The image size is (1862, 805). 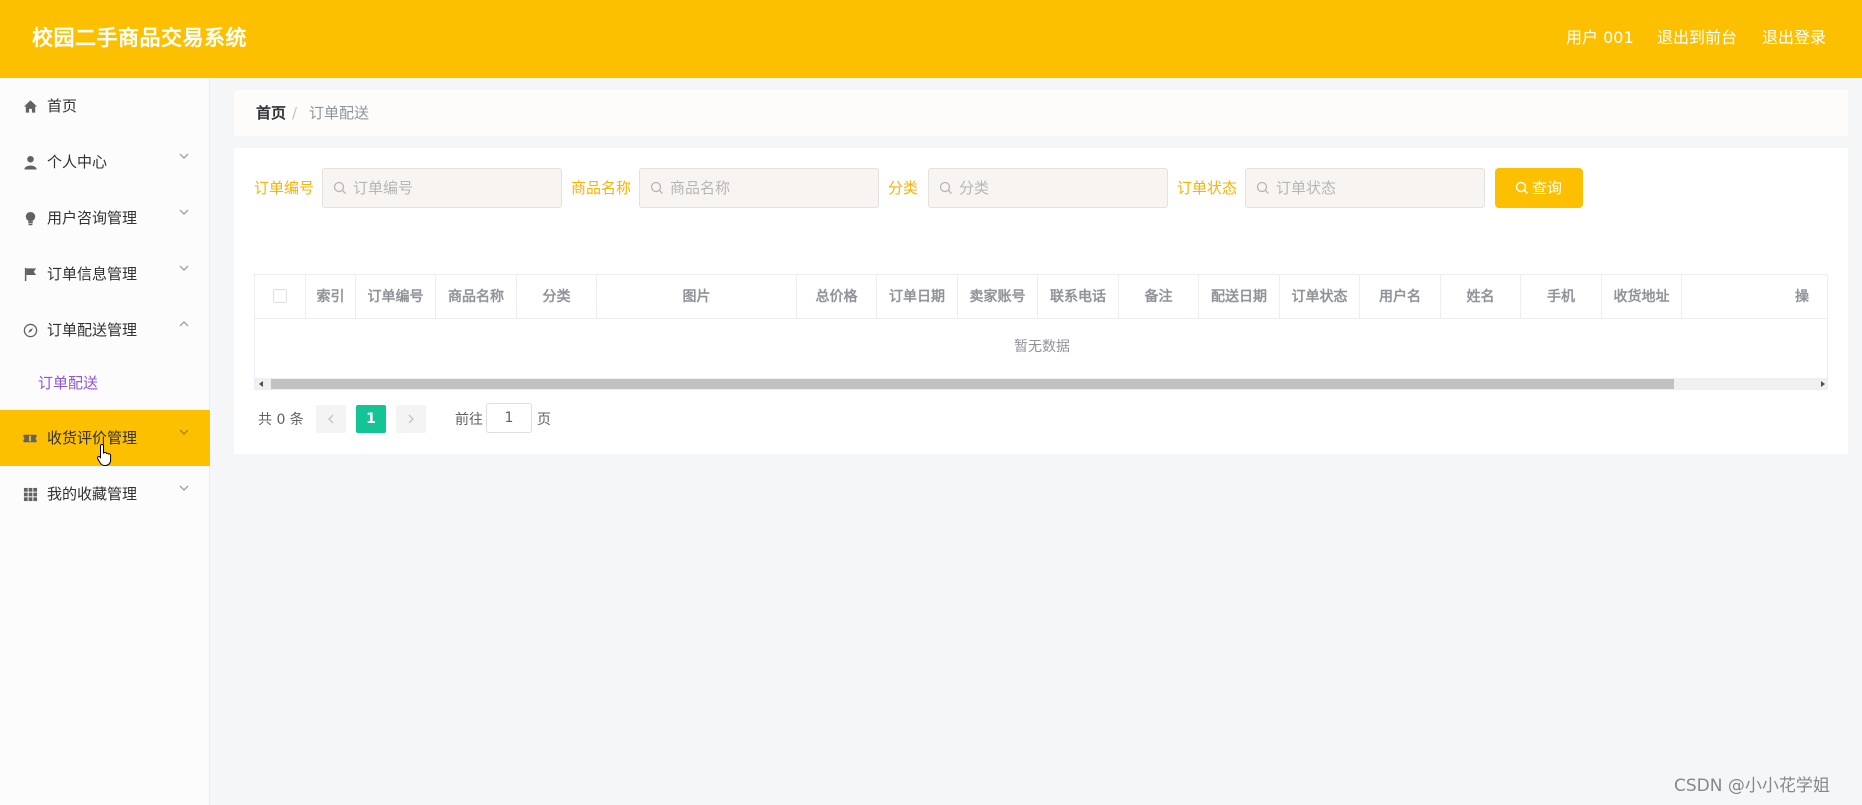 I want to click on column-header: 订单状态, so click(x=1320, y=297).